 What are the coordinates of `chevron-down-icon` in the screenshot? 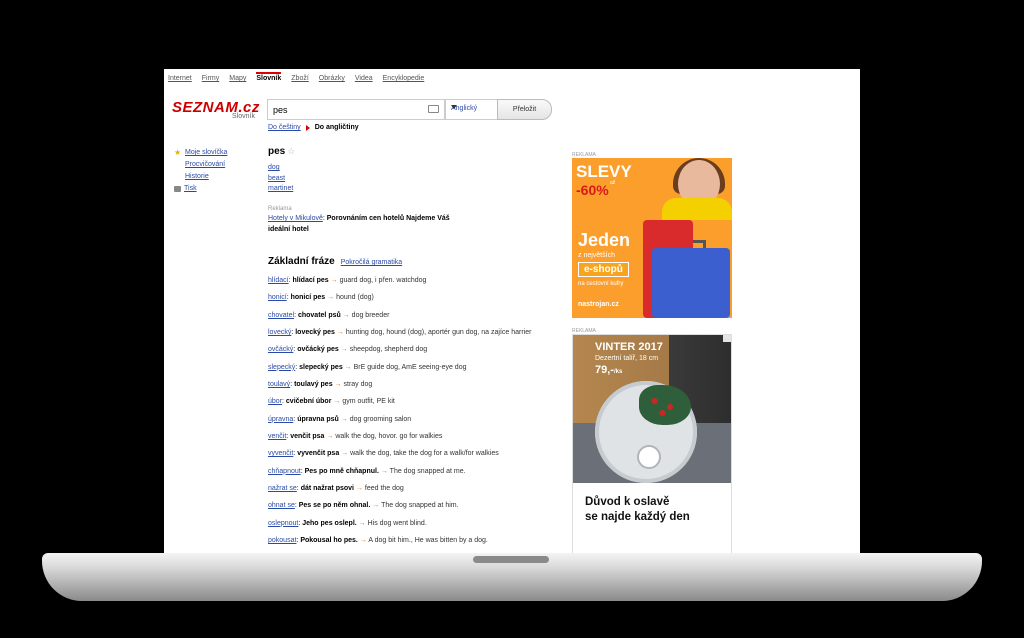 It's located at (454, 107).